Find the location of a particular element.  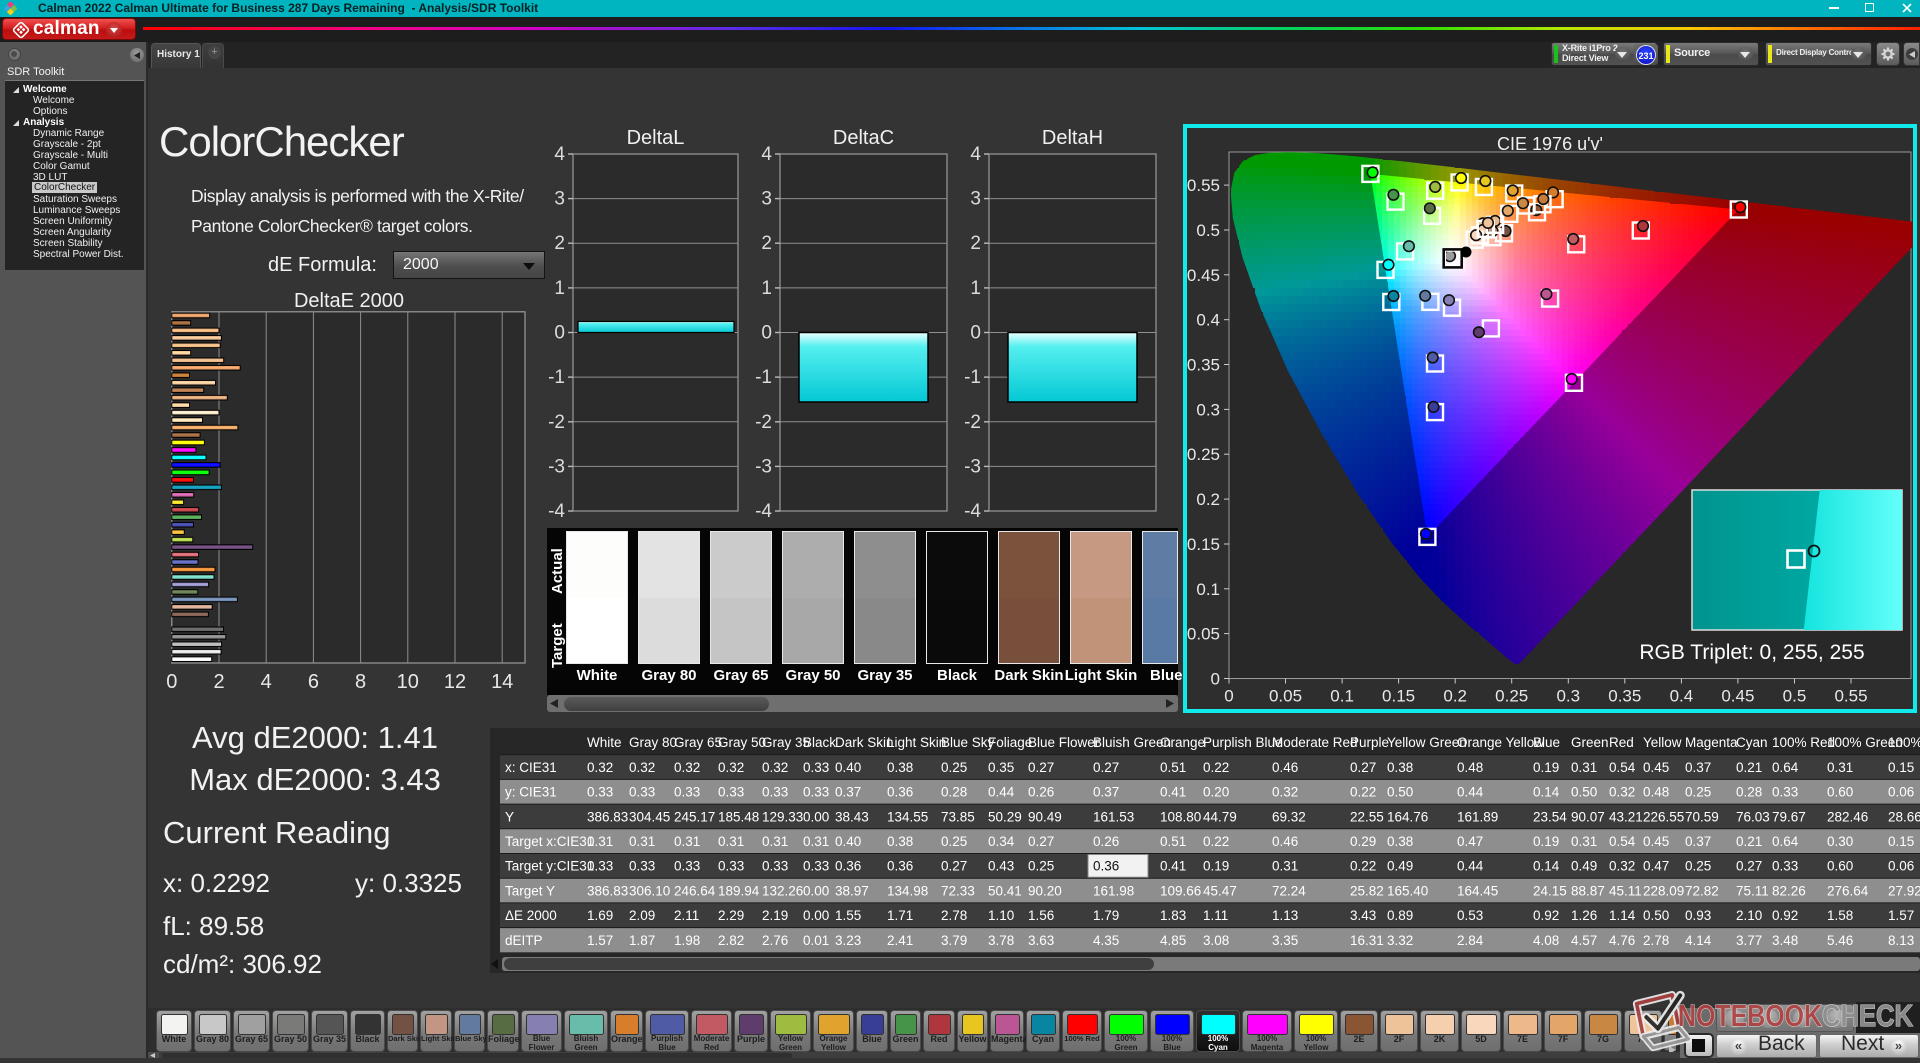

svg-text: Dark Skin is located at coordinates (864, 742).